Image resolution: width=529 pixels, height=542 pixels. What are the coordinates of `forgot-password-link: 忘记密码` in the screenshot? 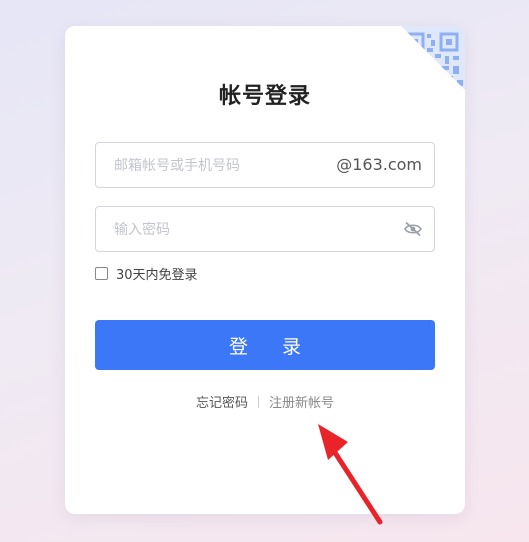 It's located at (222, 401).